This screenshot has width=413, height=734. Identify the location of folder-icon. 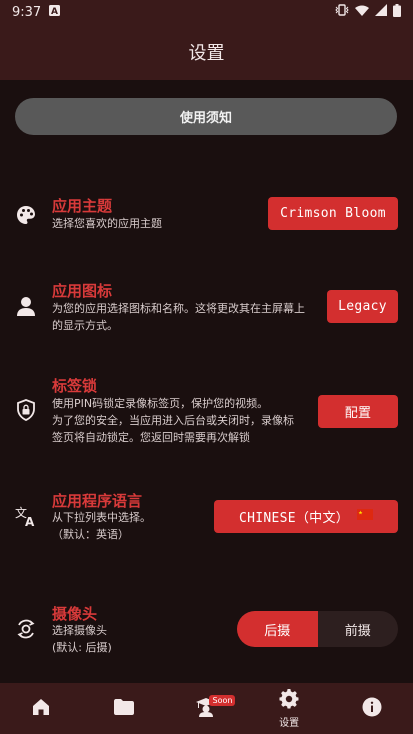
(123, 708).